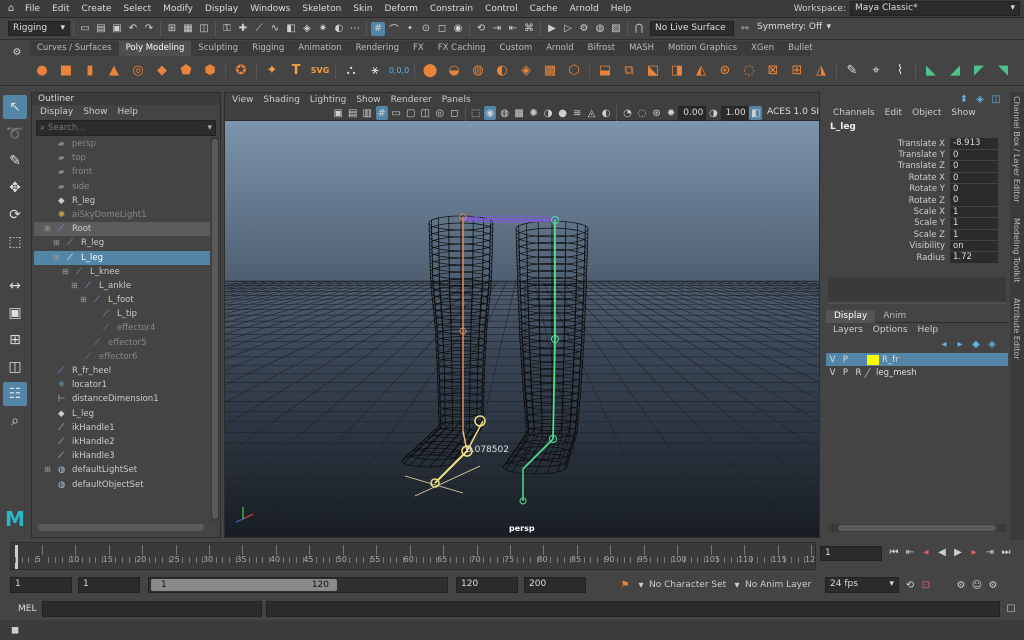 Image resolution: width=1024 pixels, height=640 pixels. What do you see at coordinates (56, 112) in the screenshot?
I see `outliner-menu-display: Display` at bounding box center [56, 112].